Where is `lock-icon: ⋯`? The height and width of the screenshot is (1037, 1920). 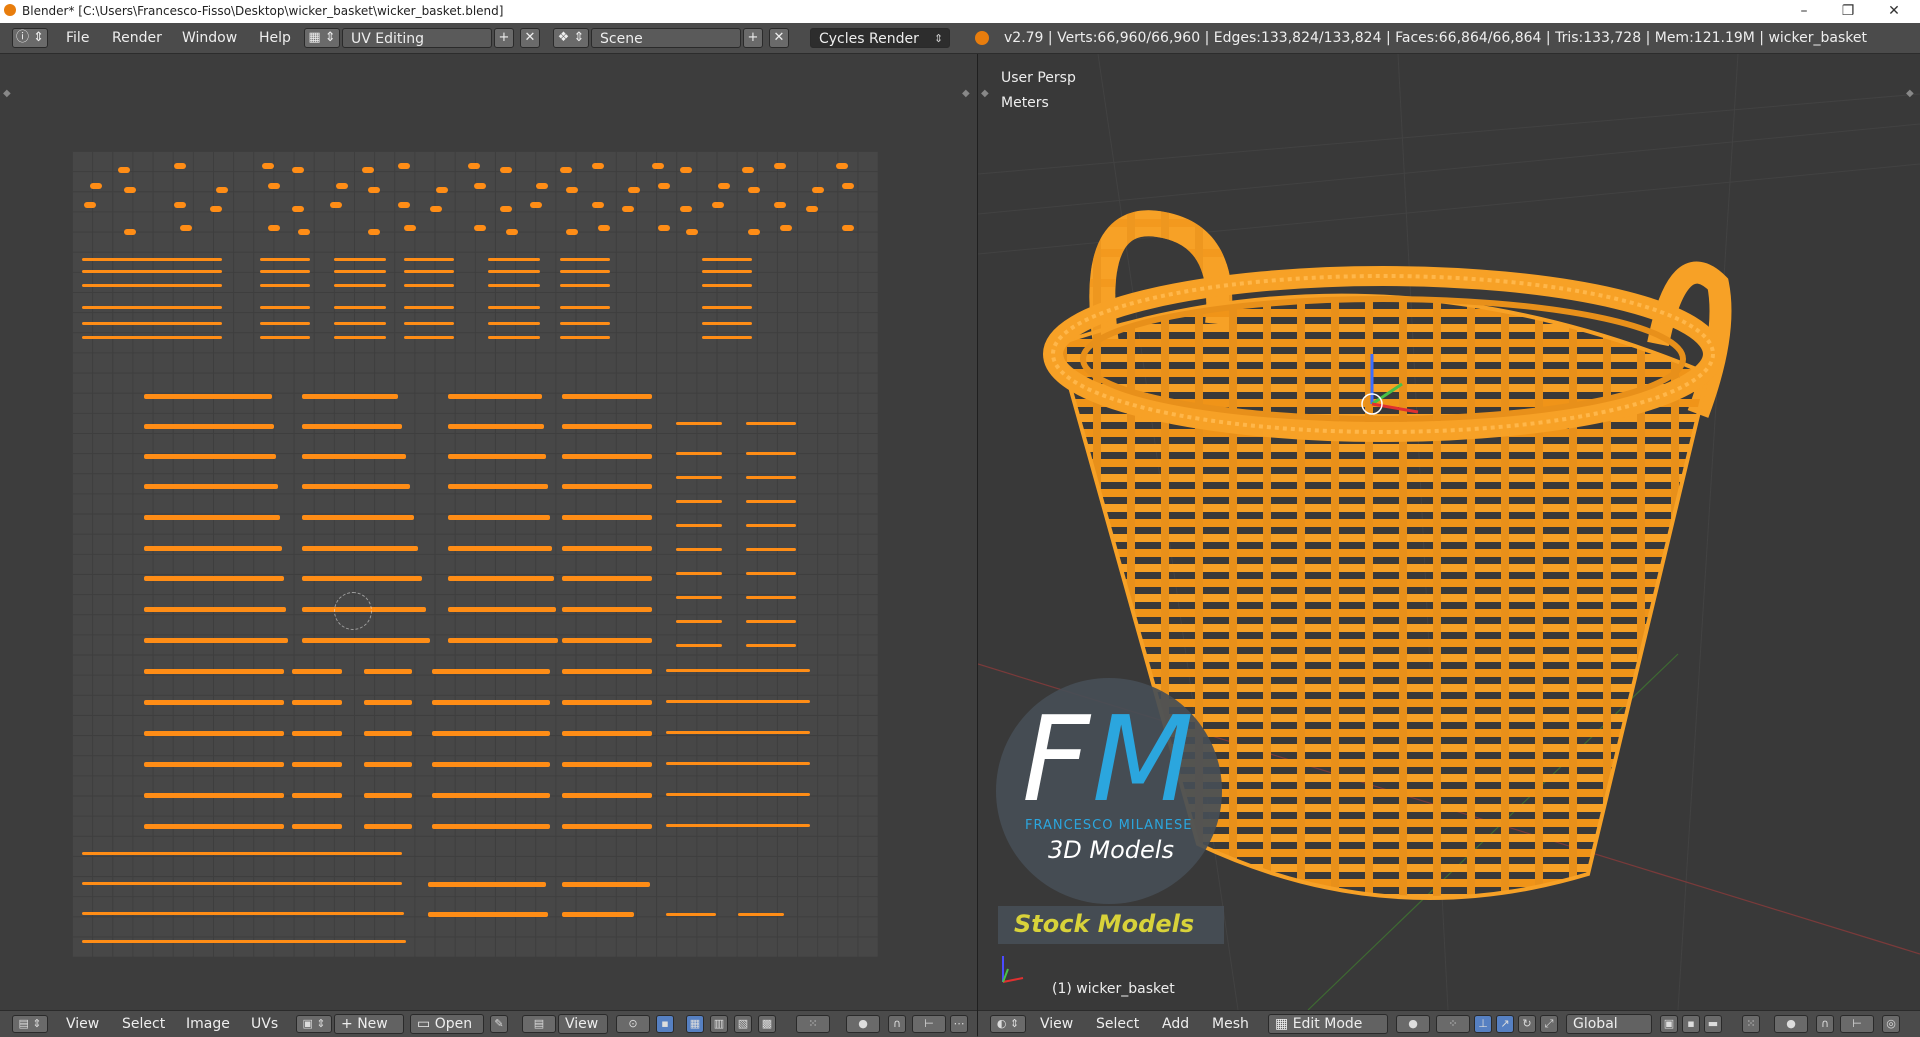
lock-icon: ⋯ is located at coordinates (959, 1024).